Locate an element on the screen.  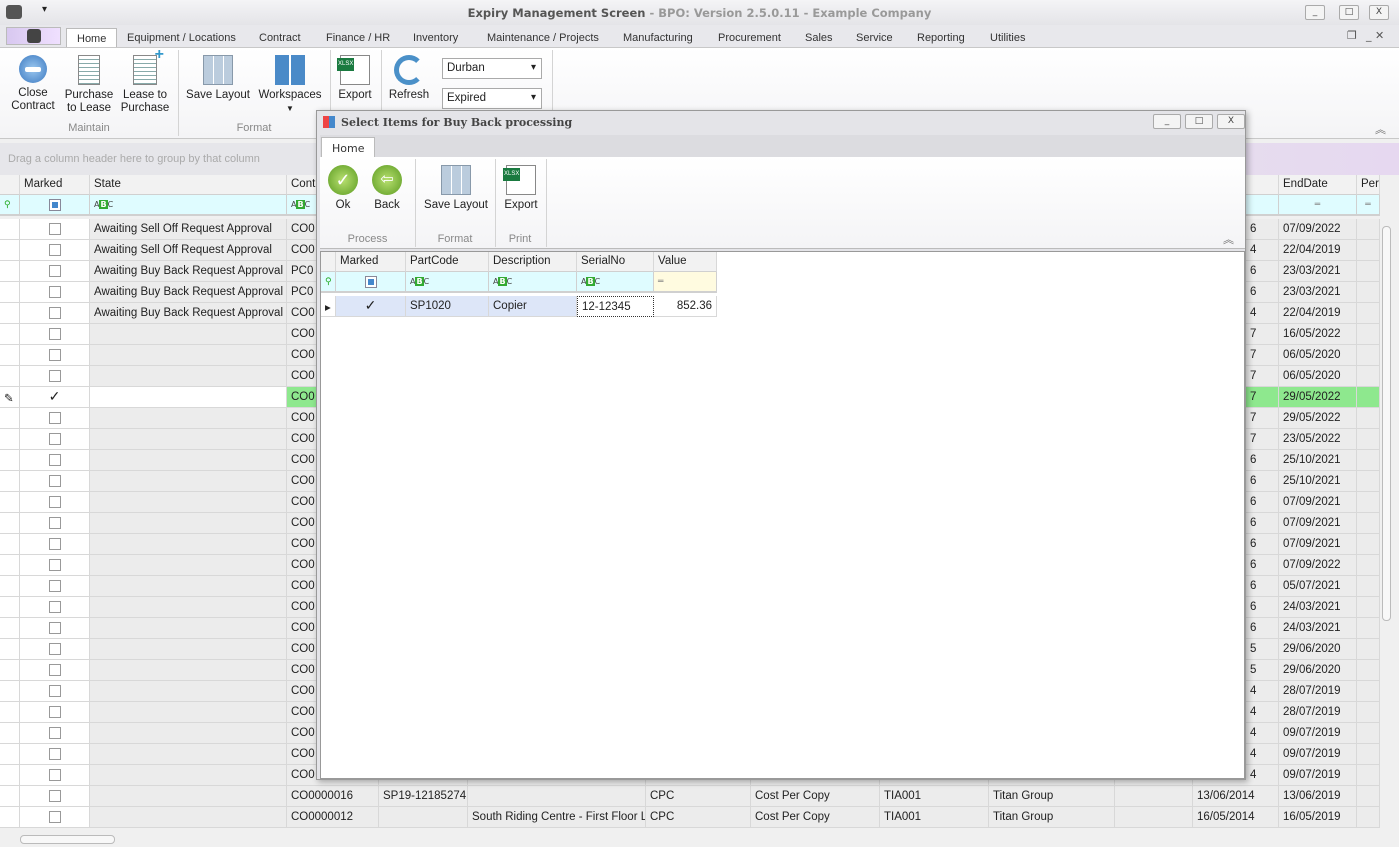
maximize-button: □ is located at coordinates (1349, 12).